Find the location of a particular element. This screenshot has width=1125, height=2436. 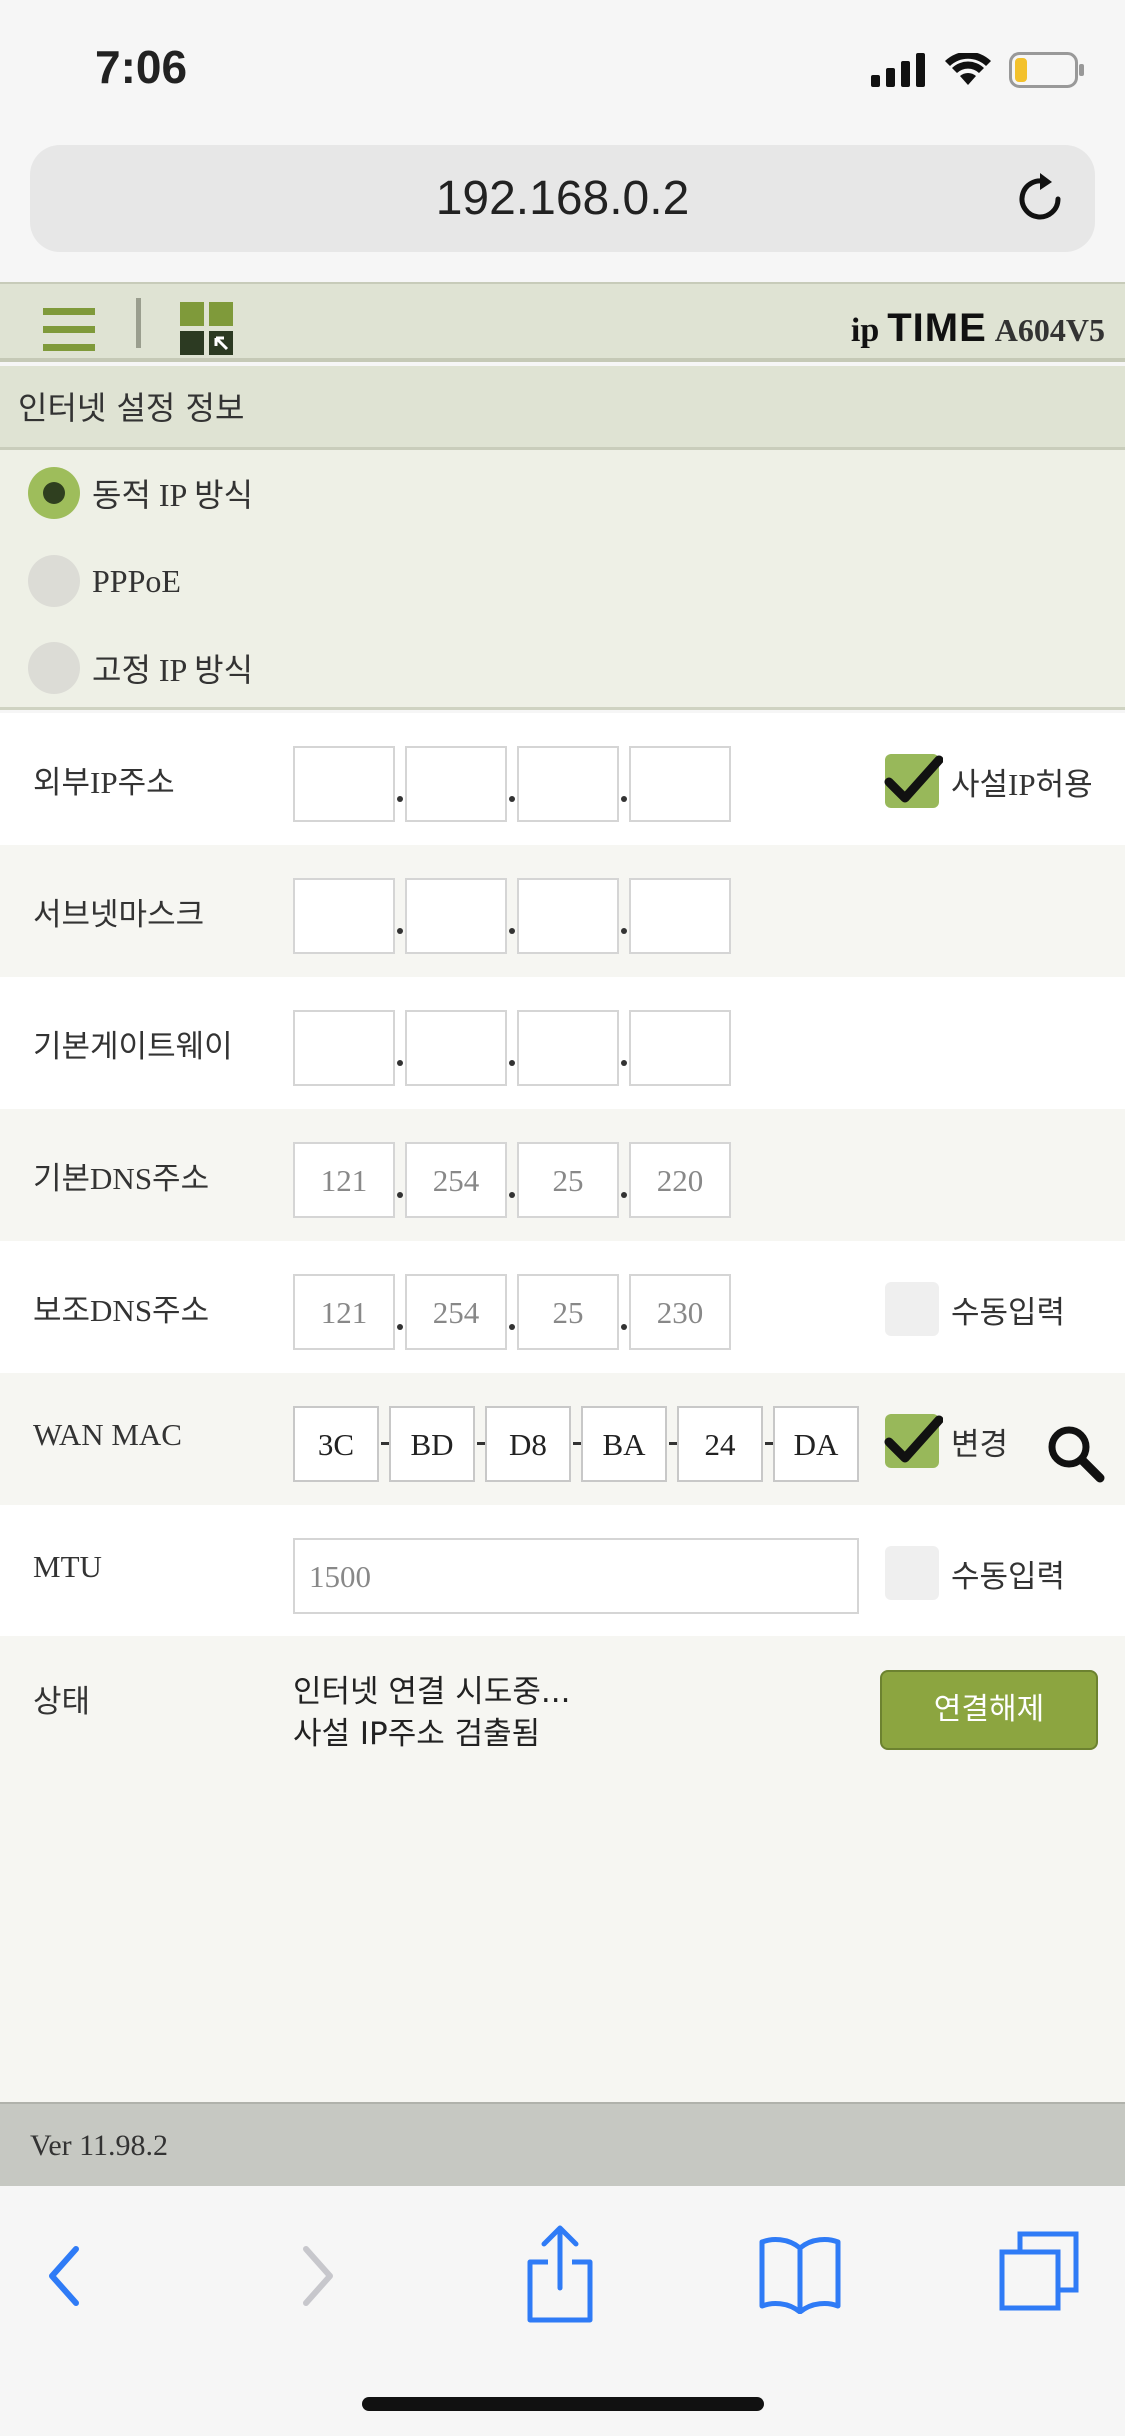

subnet-mask-label: 서브넷마스크 is located at coordinates (119, 914).